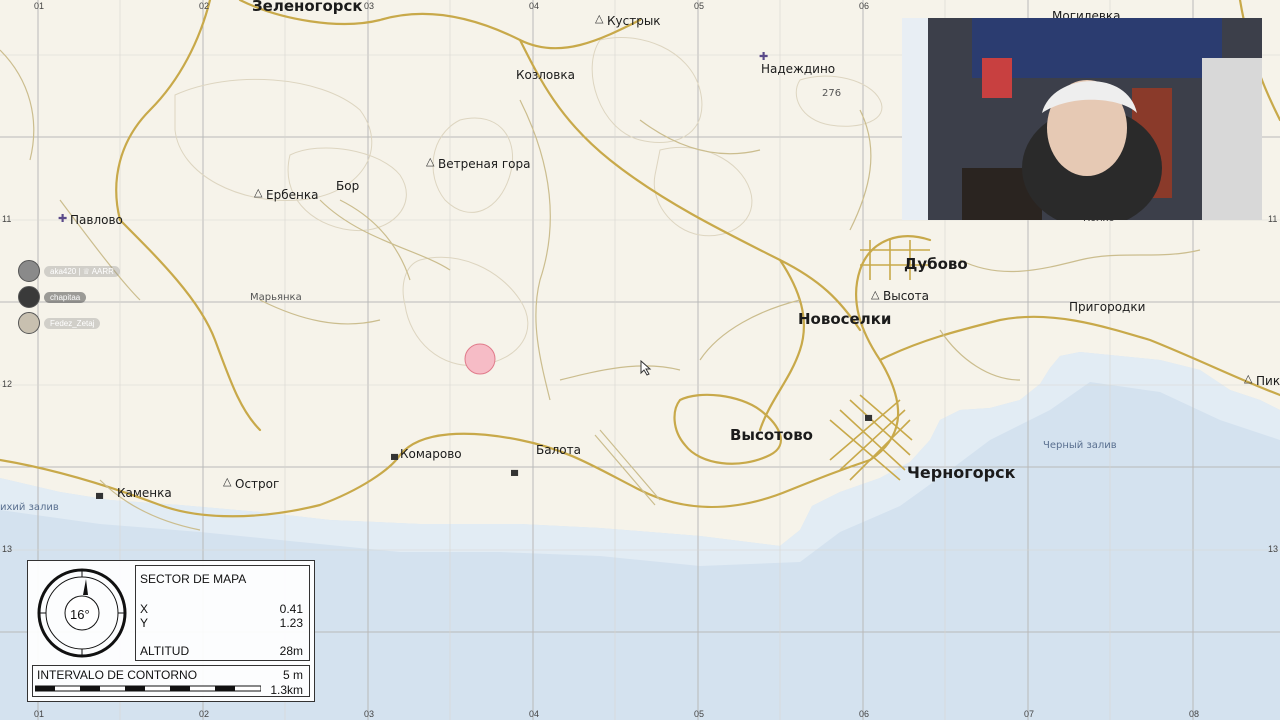 This screenshot has width=1280, height=720. Describe the element at coordinates (292, 675) in the screenshot. I see `contour-value: 5 m` at that location.